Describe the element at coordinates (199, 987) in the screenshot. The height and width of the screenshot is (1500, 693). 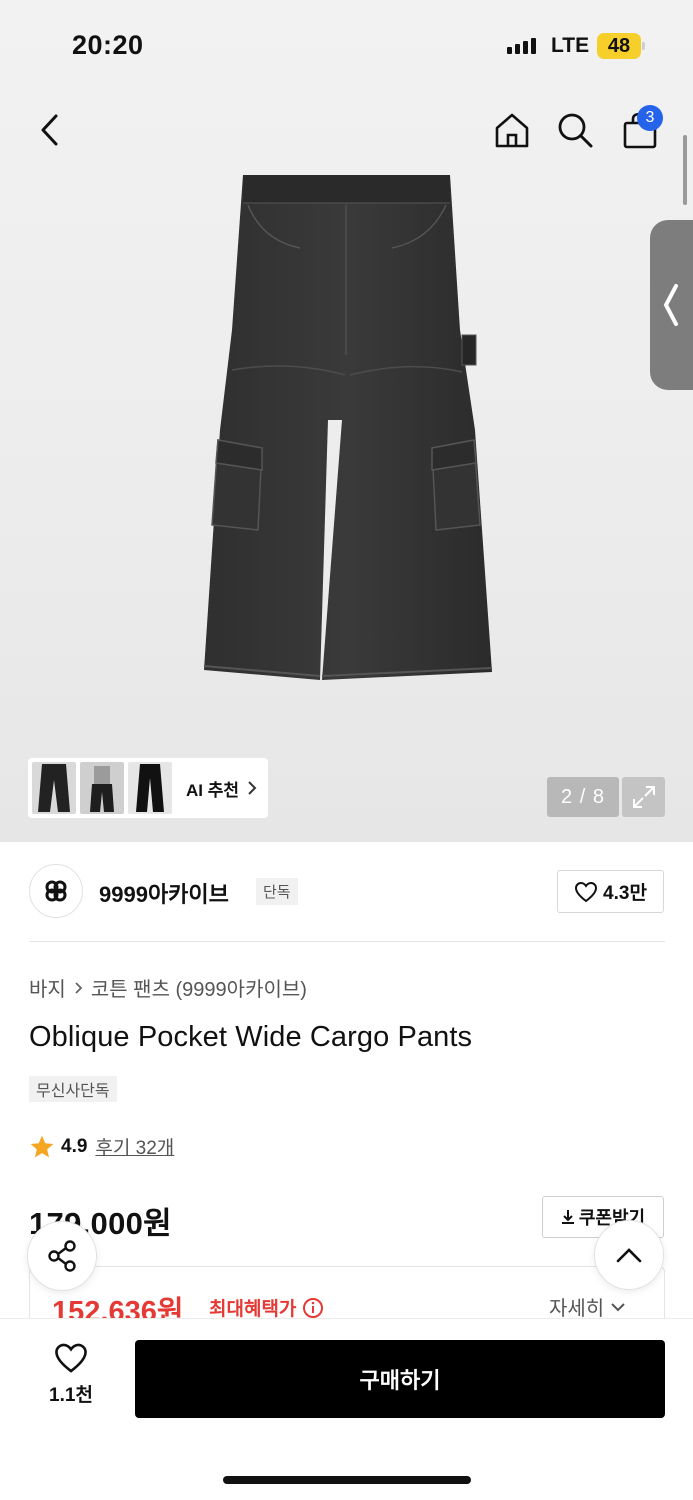
I see `breadcrumb-subcategory: 코튼 팬츠 (9999아카이브)` at that location.